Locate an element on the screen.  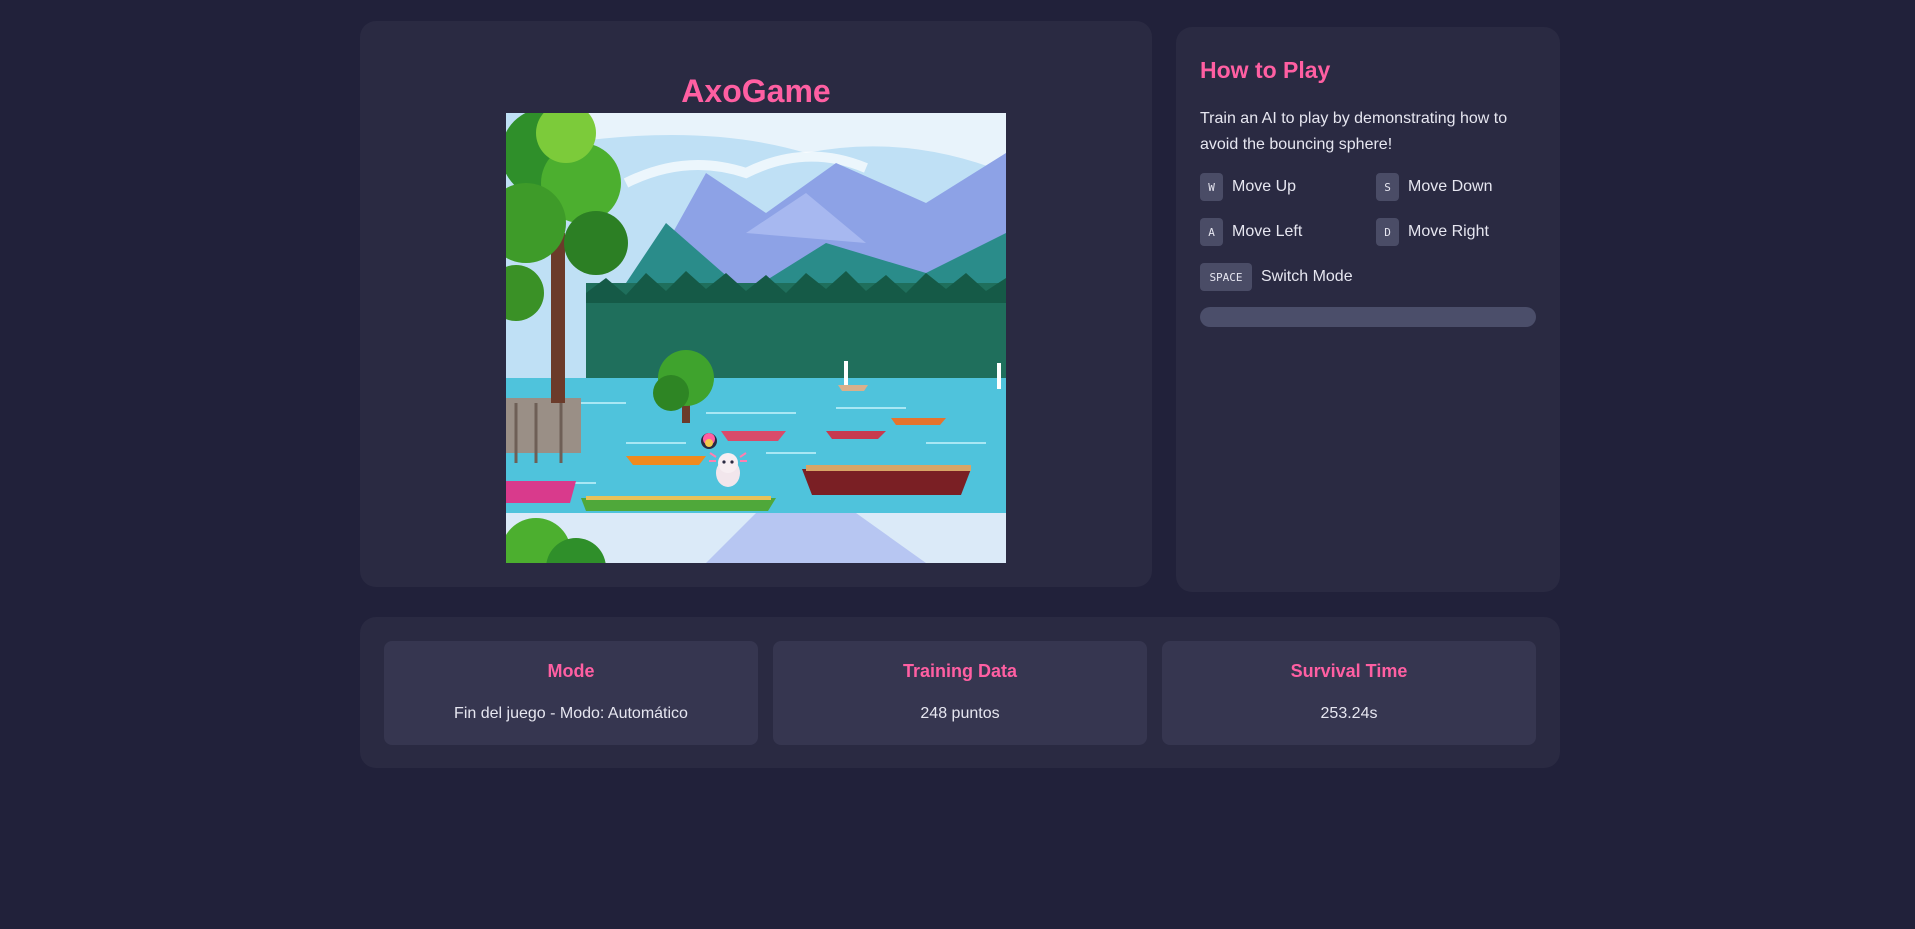
control-switch-mode: SPACE Switch Mode is located at coordinates (1276, 277).